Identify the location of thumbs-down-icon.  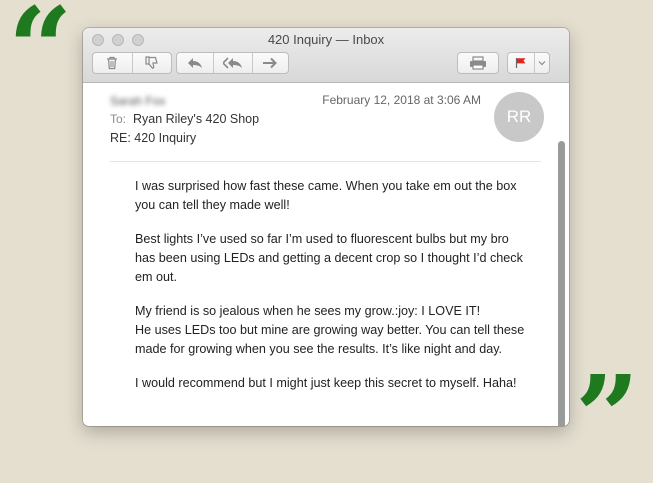
(151, 63).